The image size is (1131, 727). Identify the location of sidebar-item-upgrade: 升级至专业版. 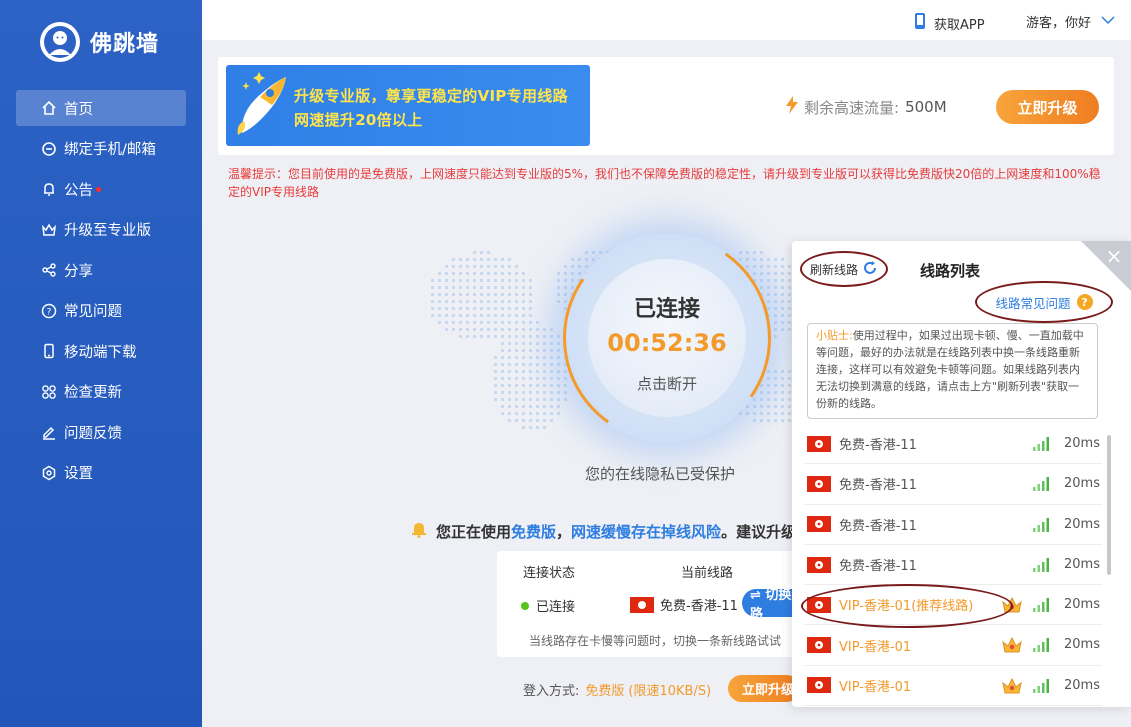
(101, 230).